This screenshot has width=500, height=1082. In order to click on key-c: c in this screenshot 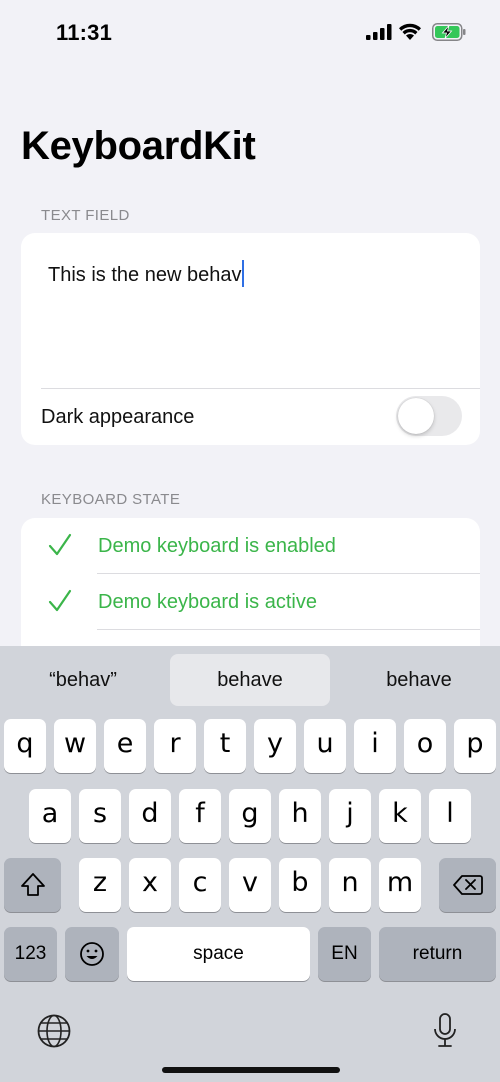, I will do `click(200, 885)`.